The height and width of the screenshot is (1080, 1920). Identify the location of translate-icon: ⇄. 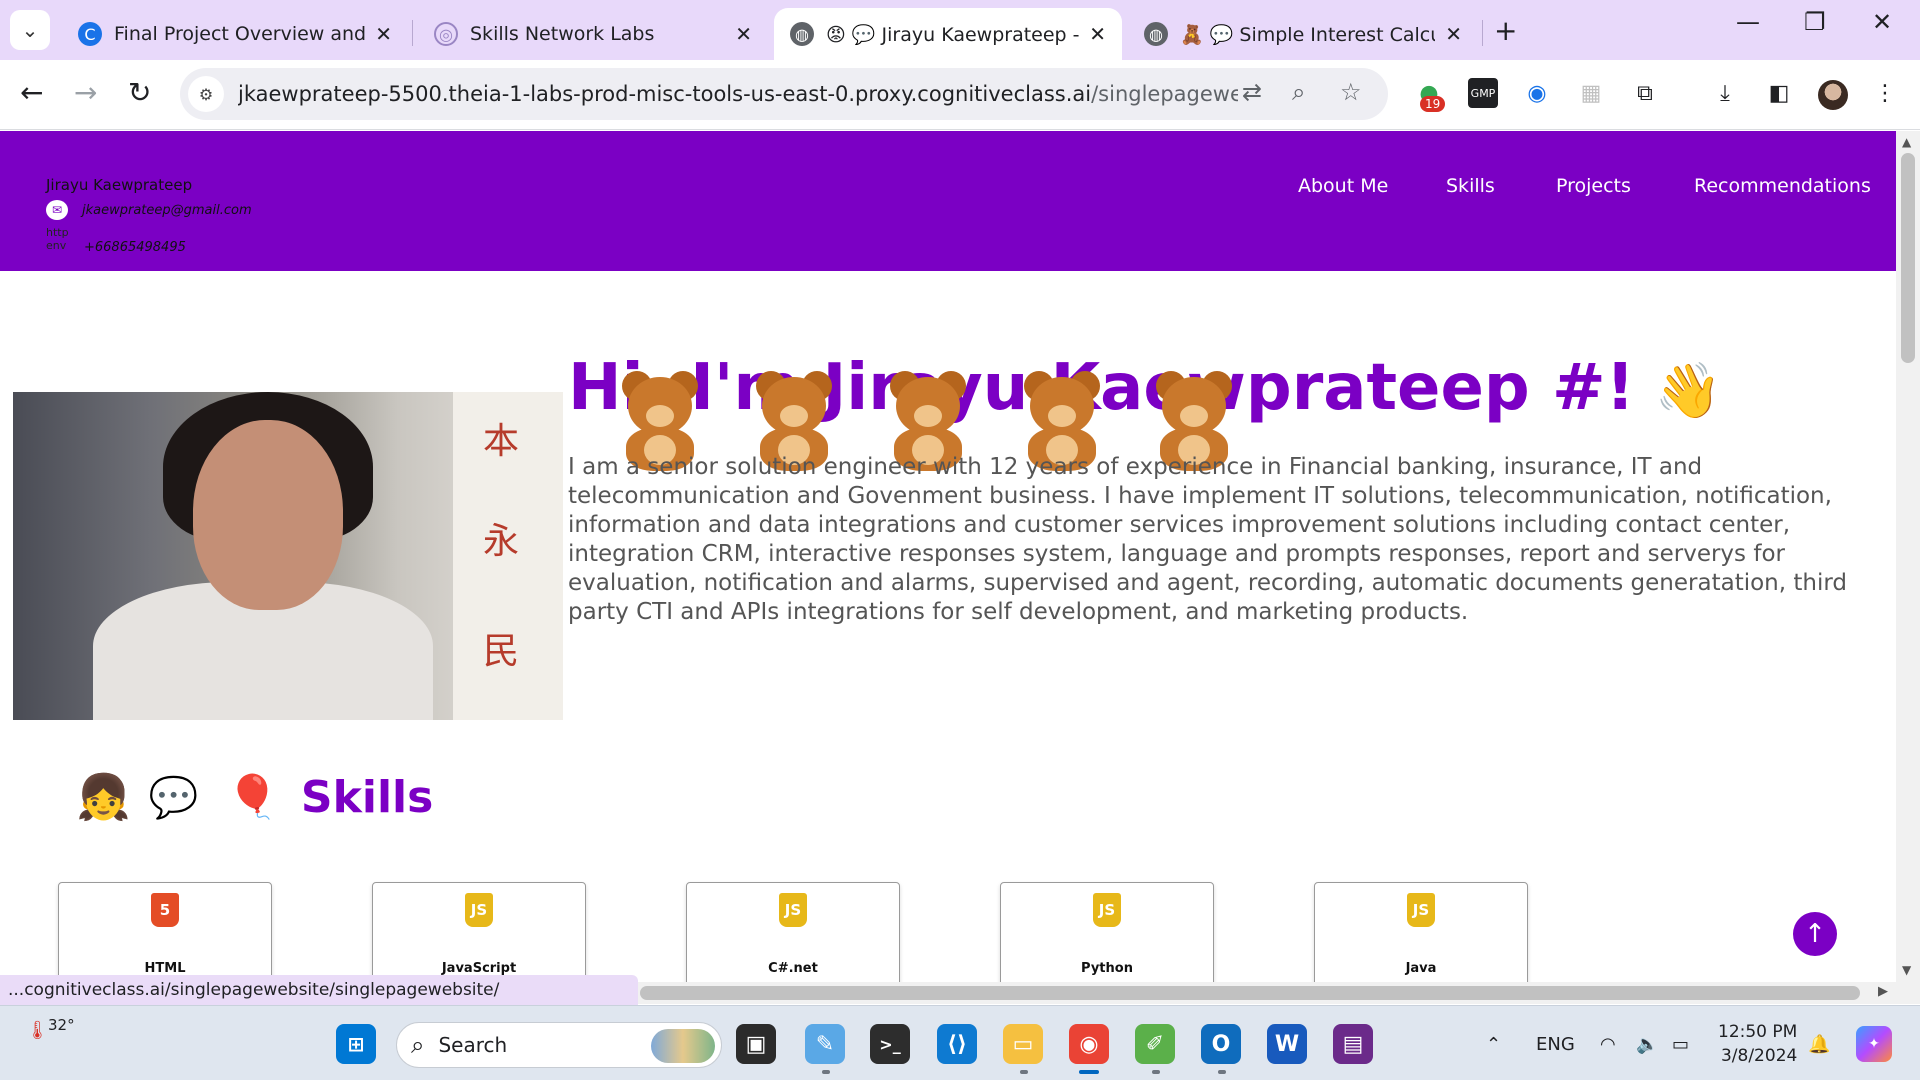
(1252, 92).